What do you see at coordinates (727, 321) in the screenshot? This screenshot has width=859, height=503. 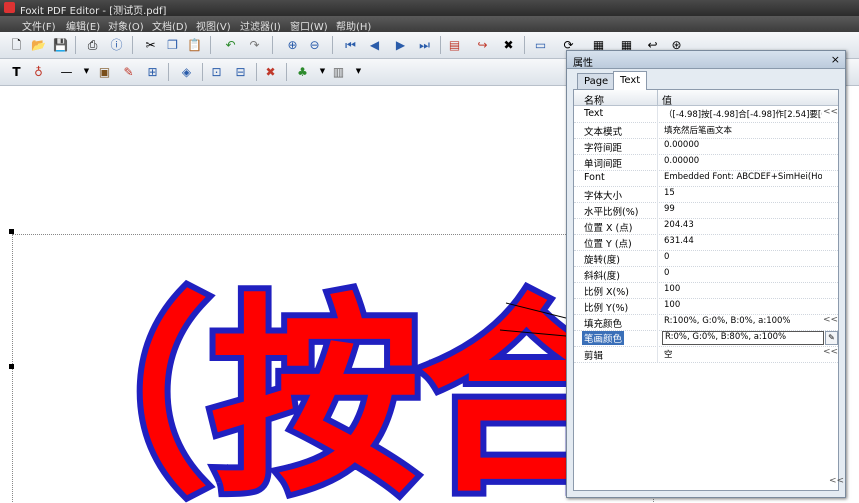 I see `property-value: R:100%, G:0%, B:0%, a:100%` at bounding box center [727, 321].